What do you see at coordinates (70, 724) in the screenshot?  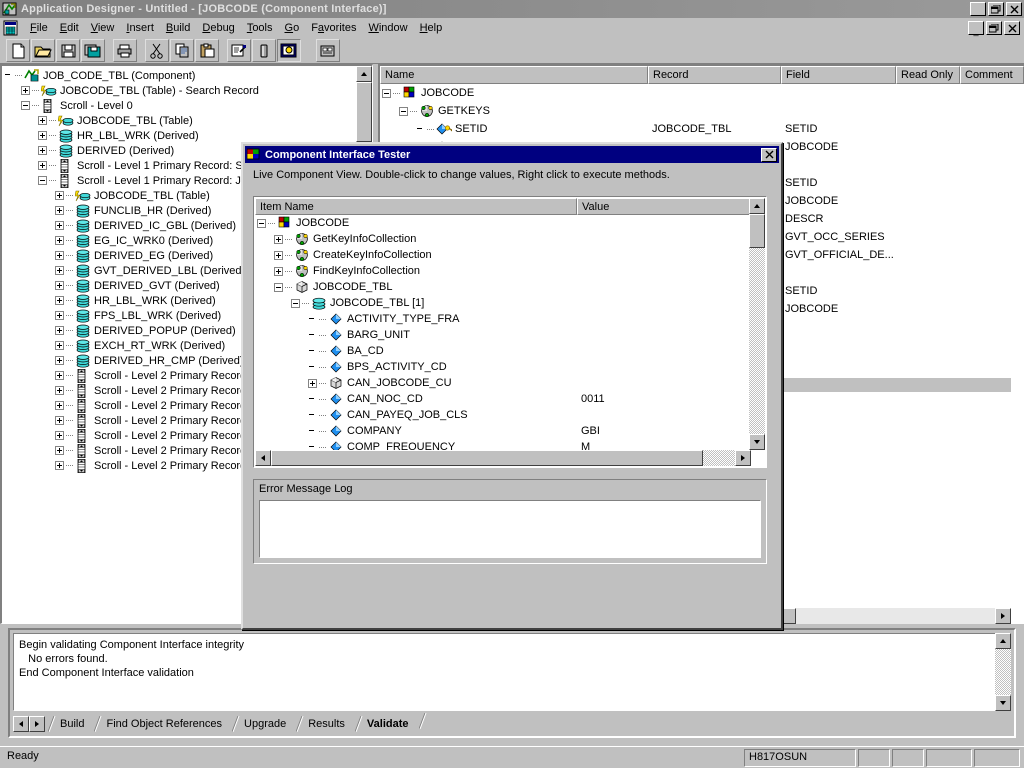 I see `output-tab: Build` at bounding box center [70, 724].